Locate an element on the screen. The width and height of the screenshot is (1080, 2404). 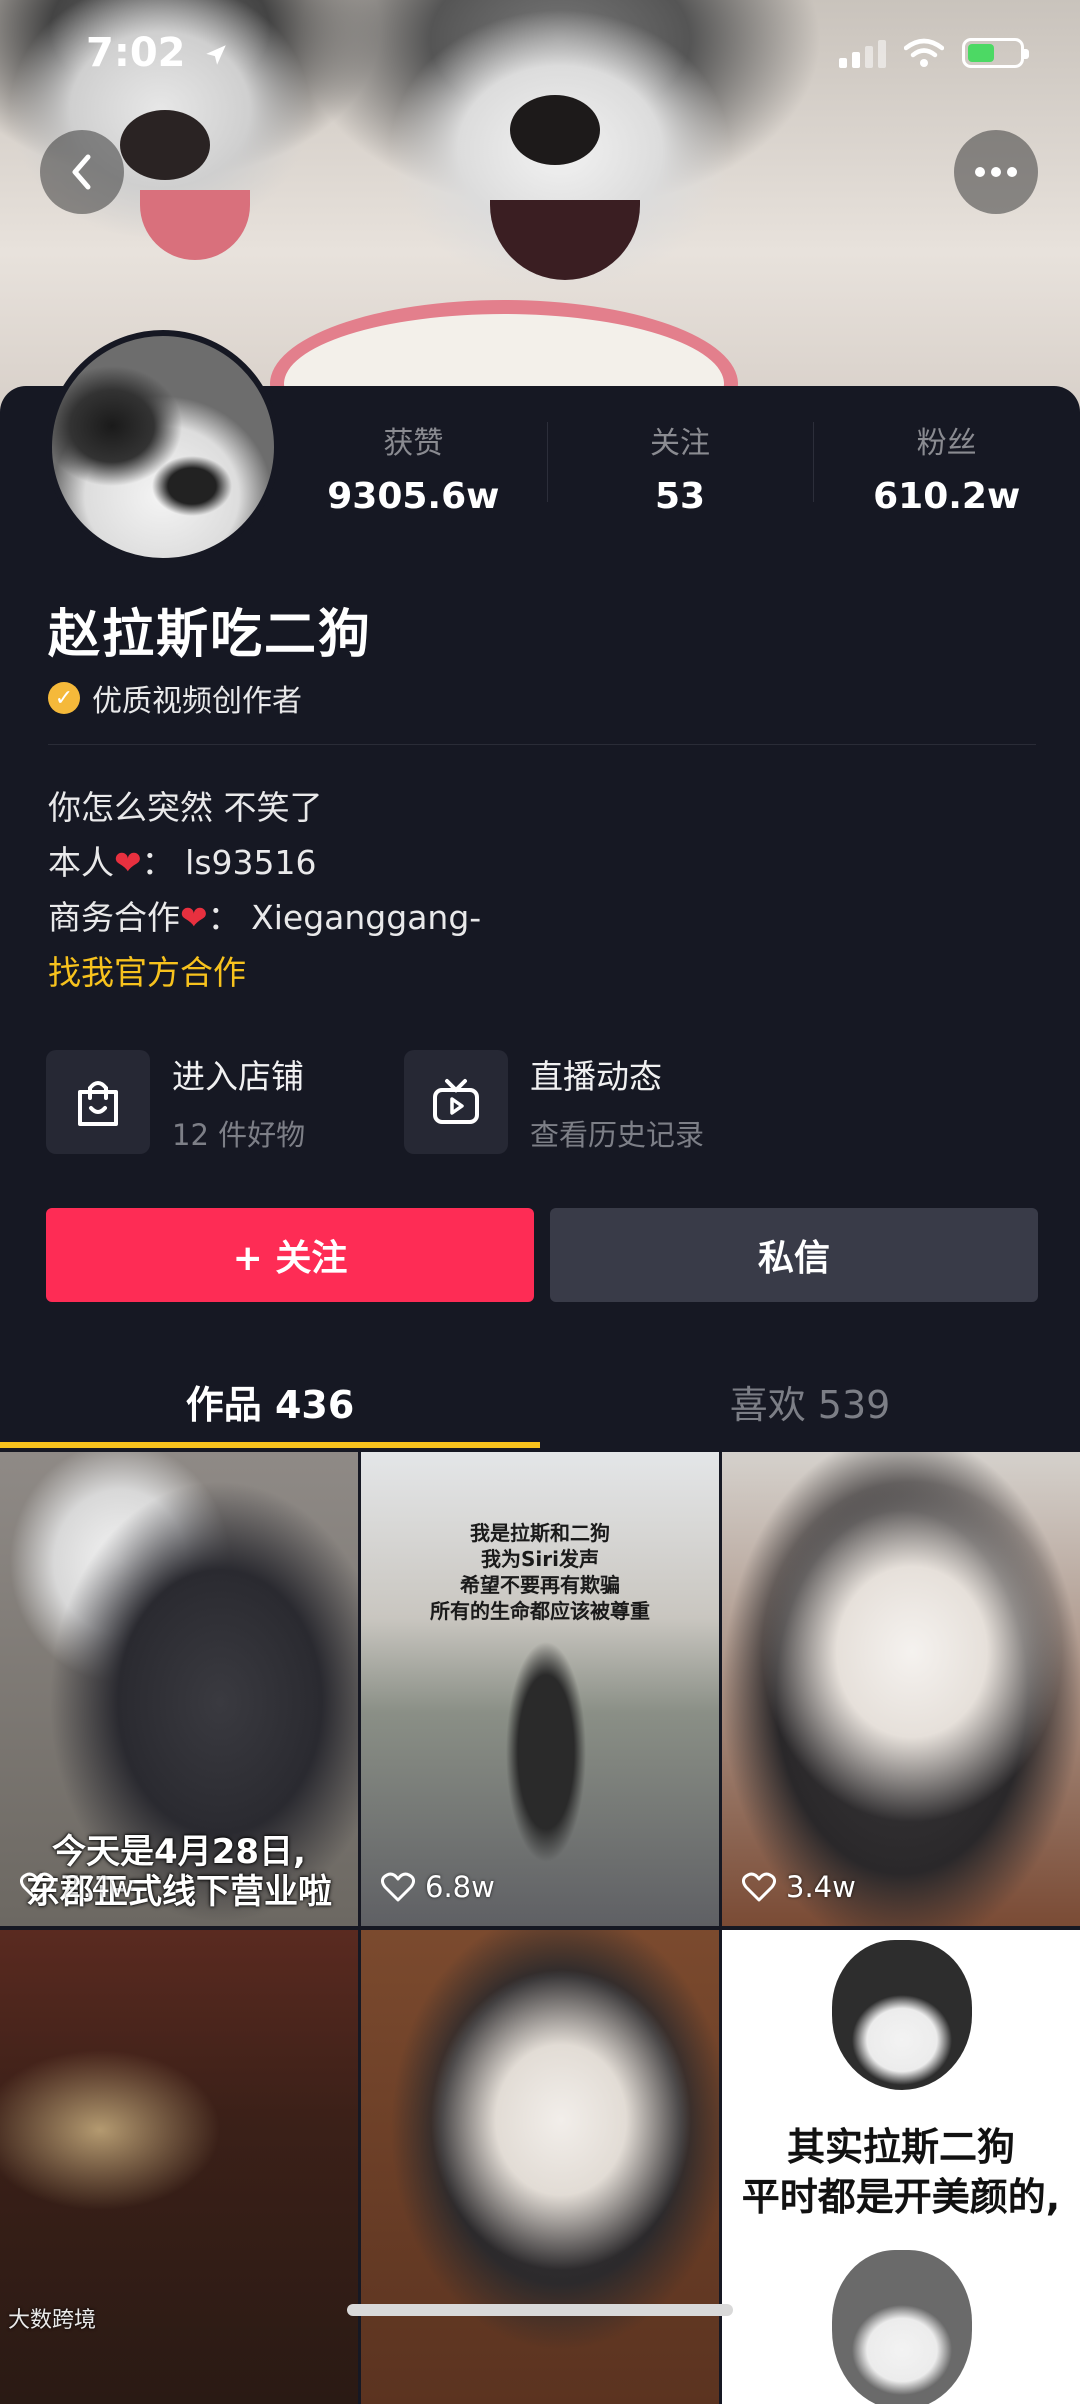
back-button is located at coordinates (82, 172).